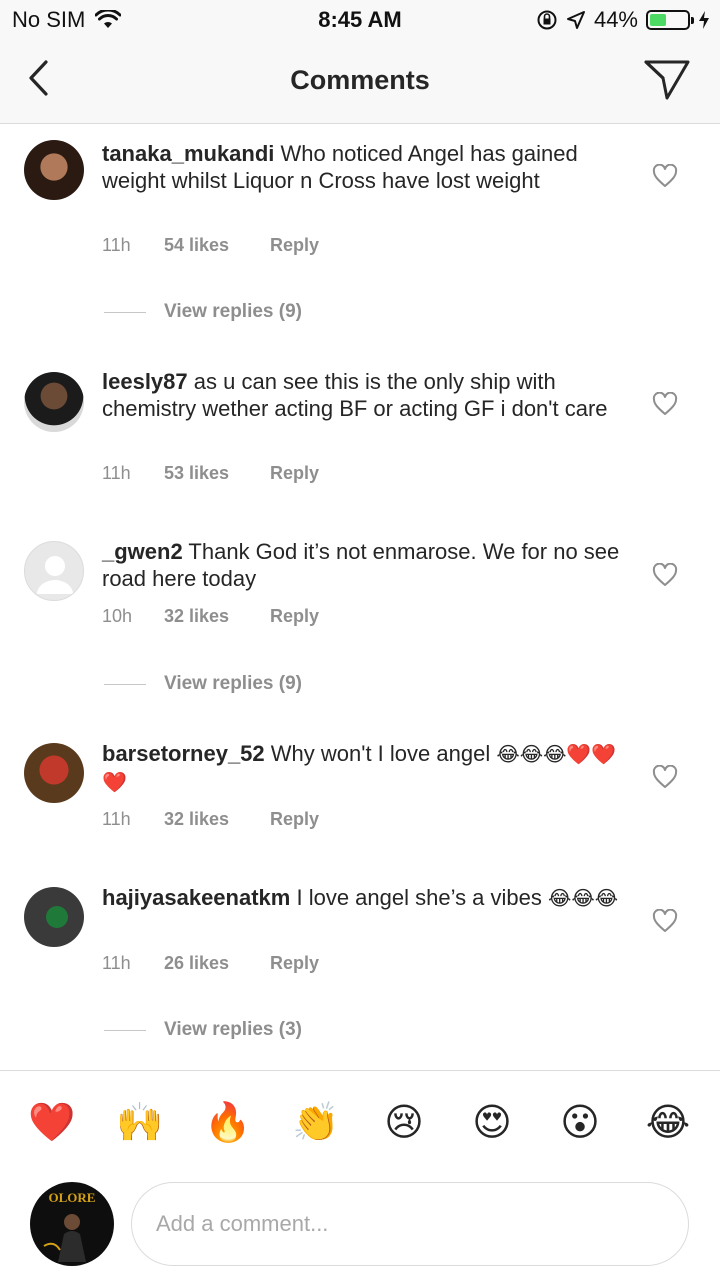  Describe the element at coordinates (380, 753) in the screenshot. I see `comment-body: Why won't I love angel` at that location.